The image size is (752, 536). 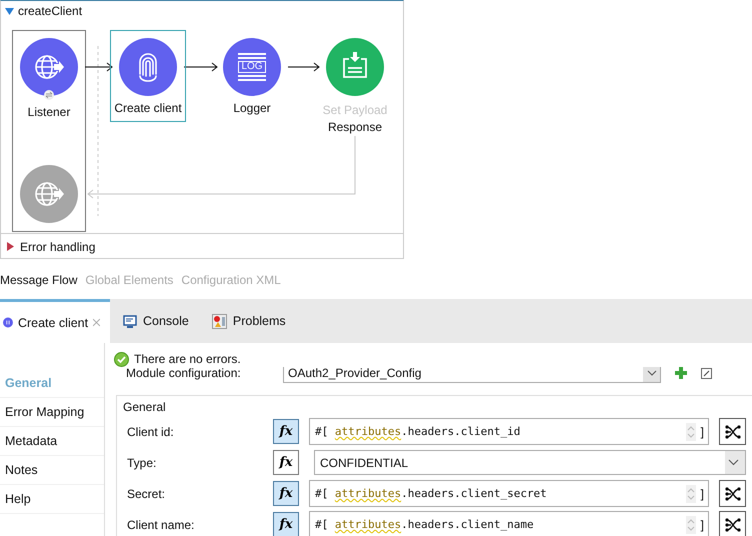 What do you see at coordinates (183, 373) in the screenshot?
I see `field-label: Module configuration:` at bounding box center [183, 373].